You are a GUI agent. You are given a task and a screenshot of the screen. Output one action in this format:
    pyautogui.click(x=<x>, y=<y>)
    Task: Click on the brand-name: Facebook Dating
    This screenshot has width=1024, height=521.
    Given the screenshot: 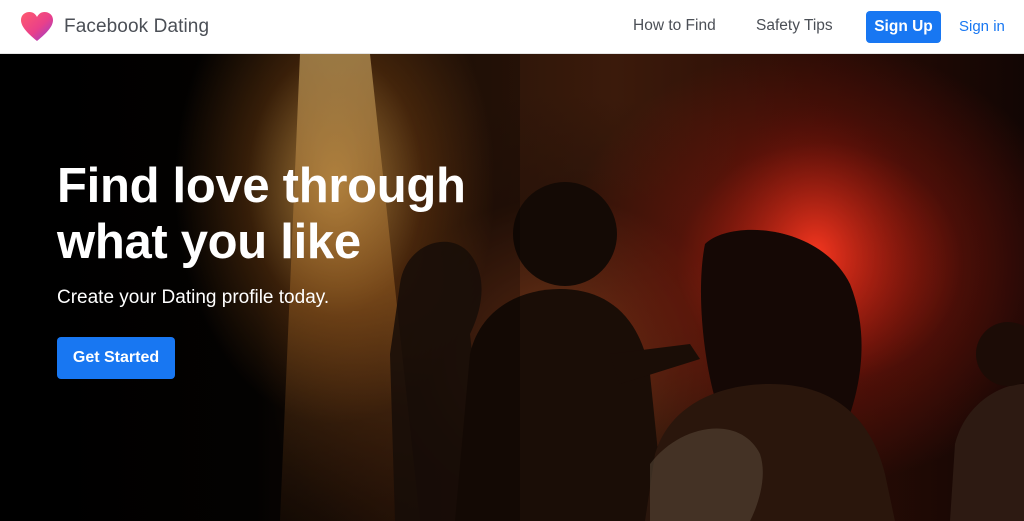 What is the action you would take?
    pyautogui.click(x=137, y=26)
    